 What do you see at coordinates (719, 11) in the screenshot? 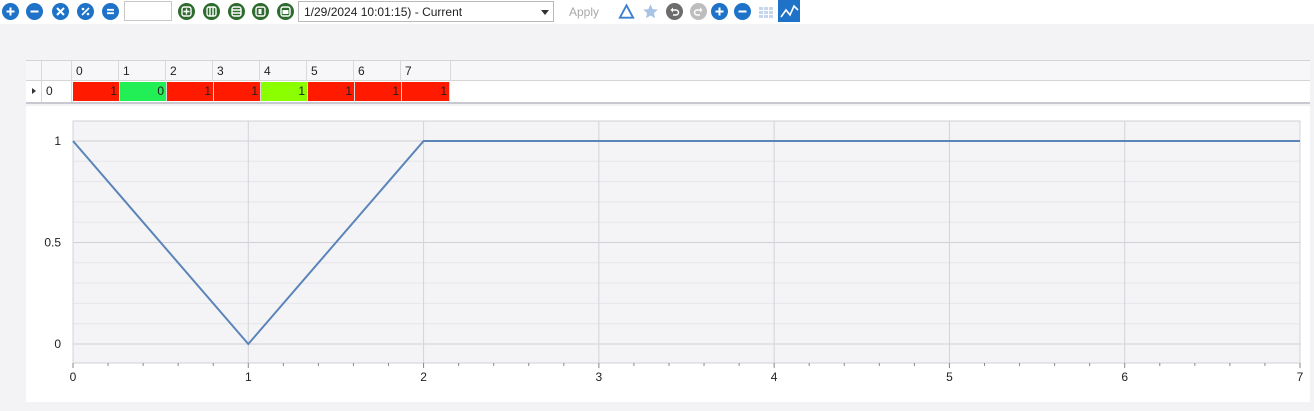
I see `zoom-in-icon` at bounding box center [719, 11].